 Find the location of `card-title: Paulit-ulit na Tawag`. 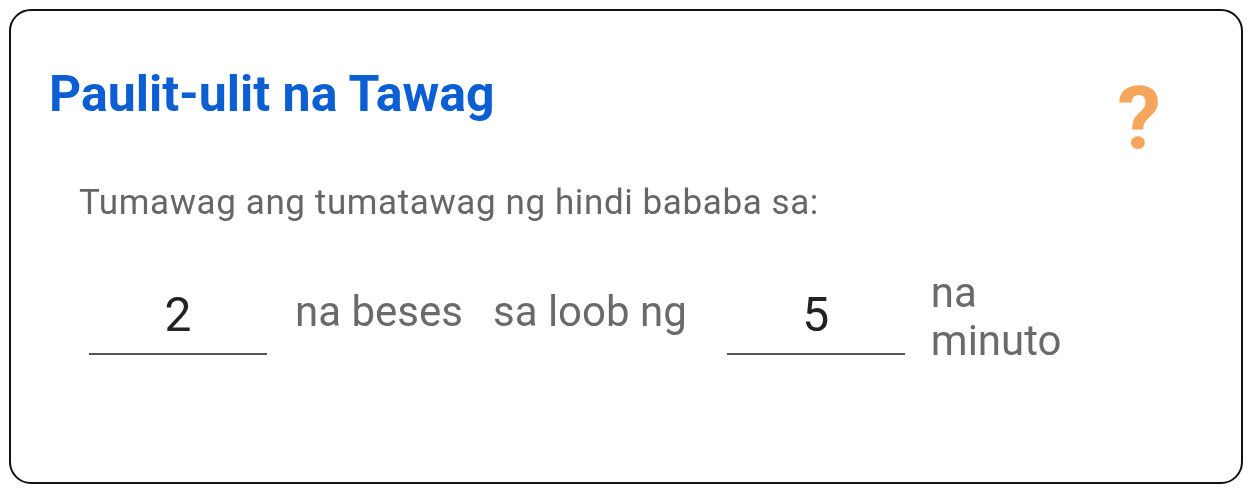

card-title: Paulit-ulit na Tawag is located at coordinates (272, 94).